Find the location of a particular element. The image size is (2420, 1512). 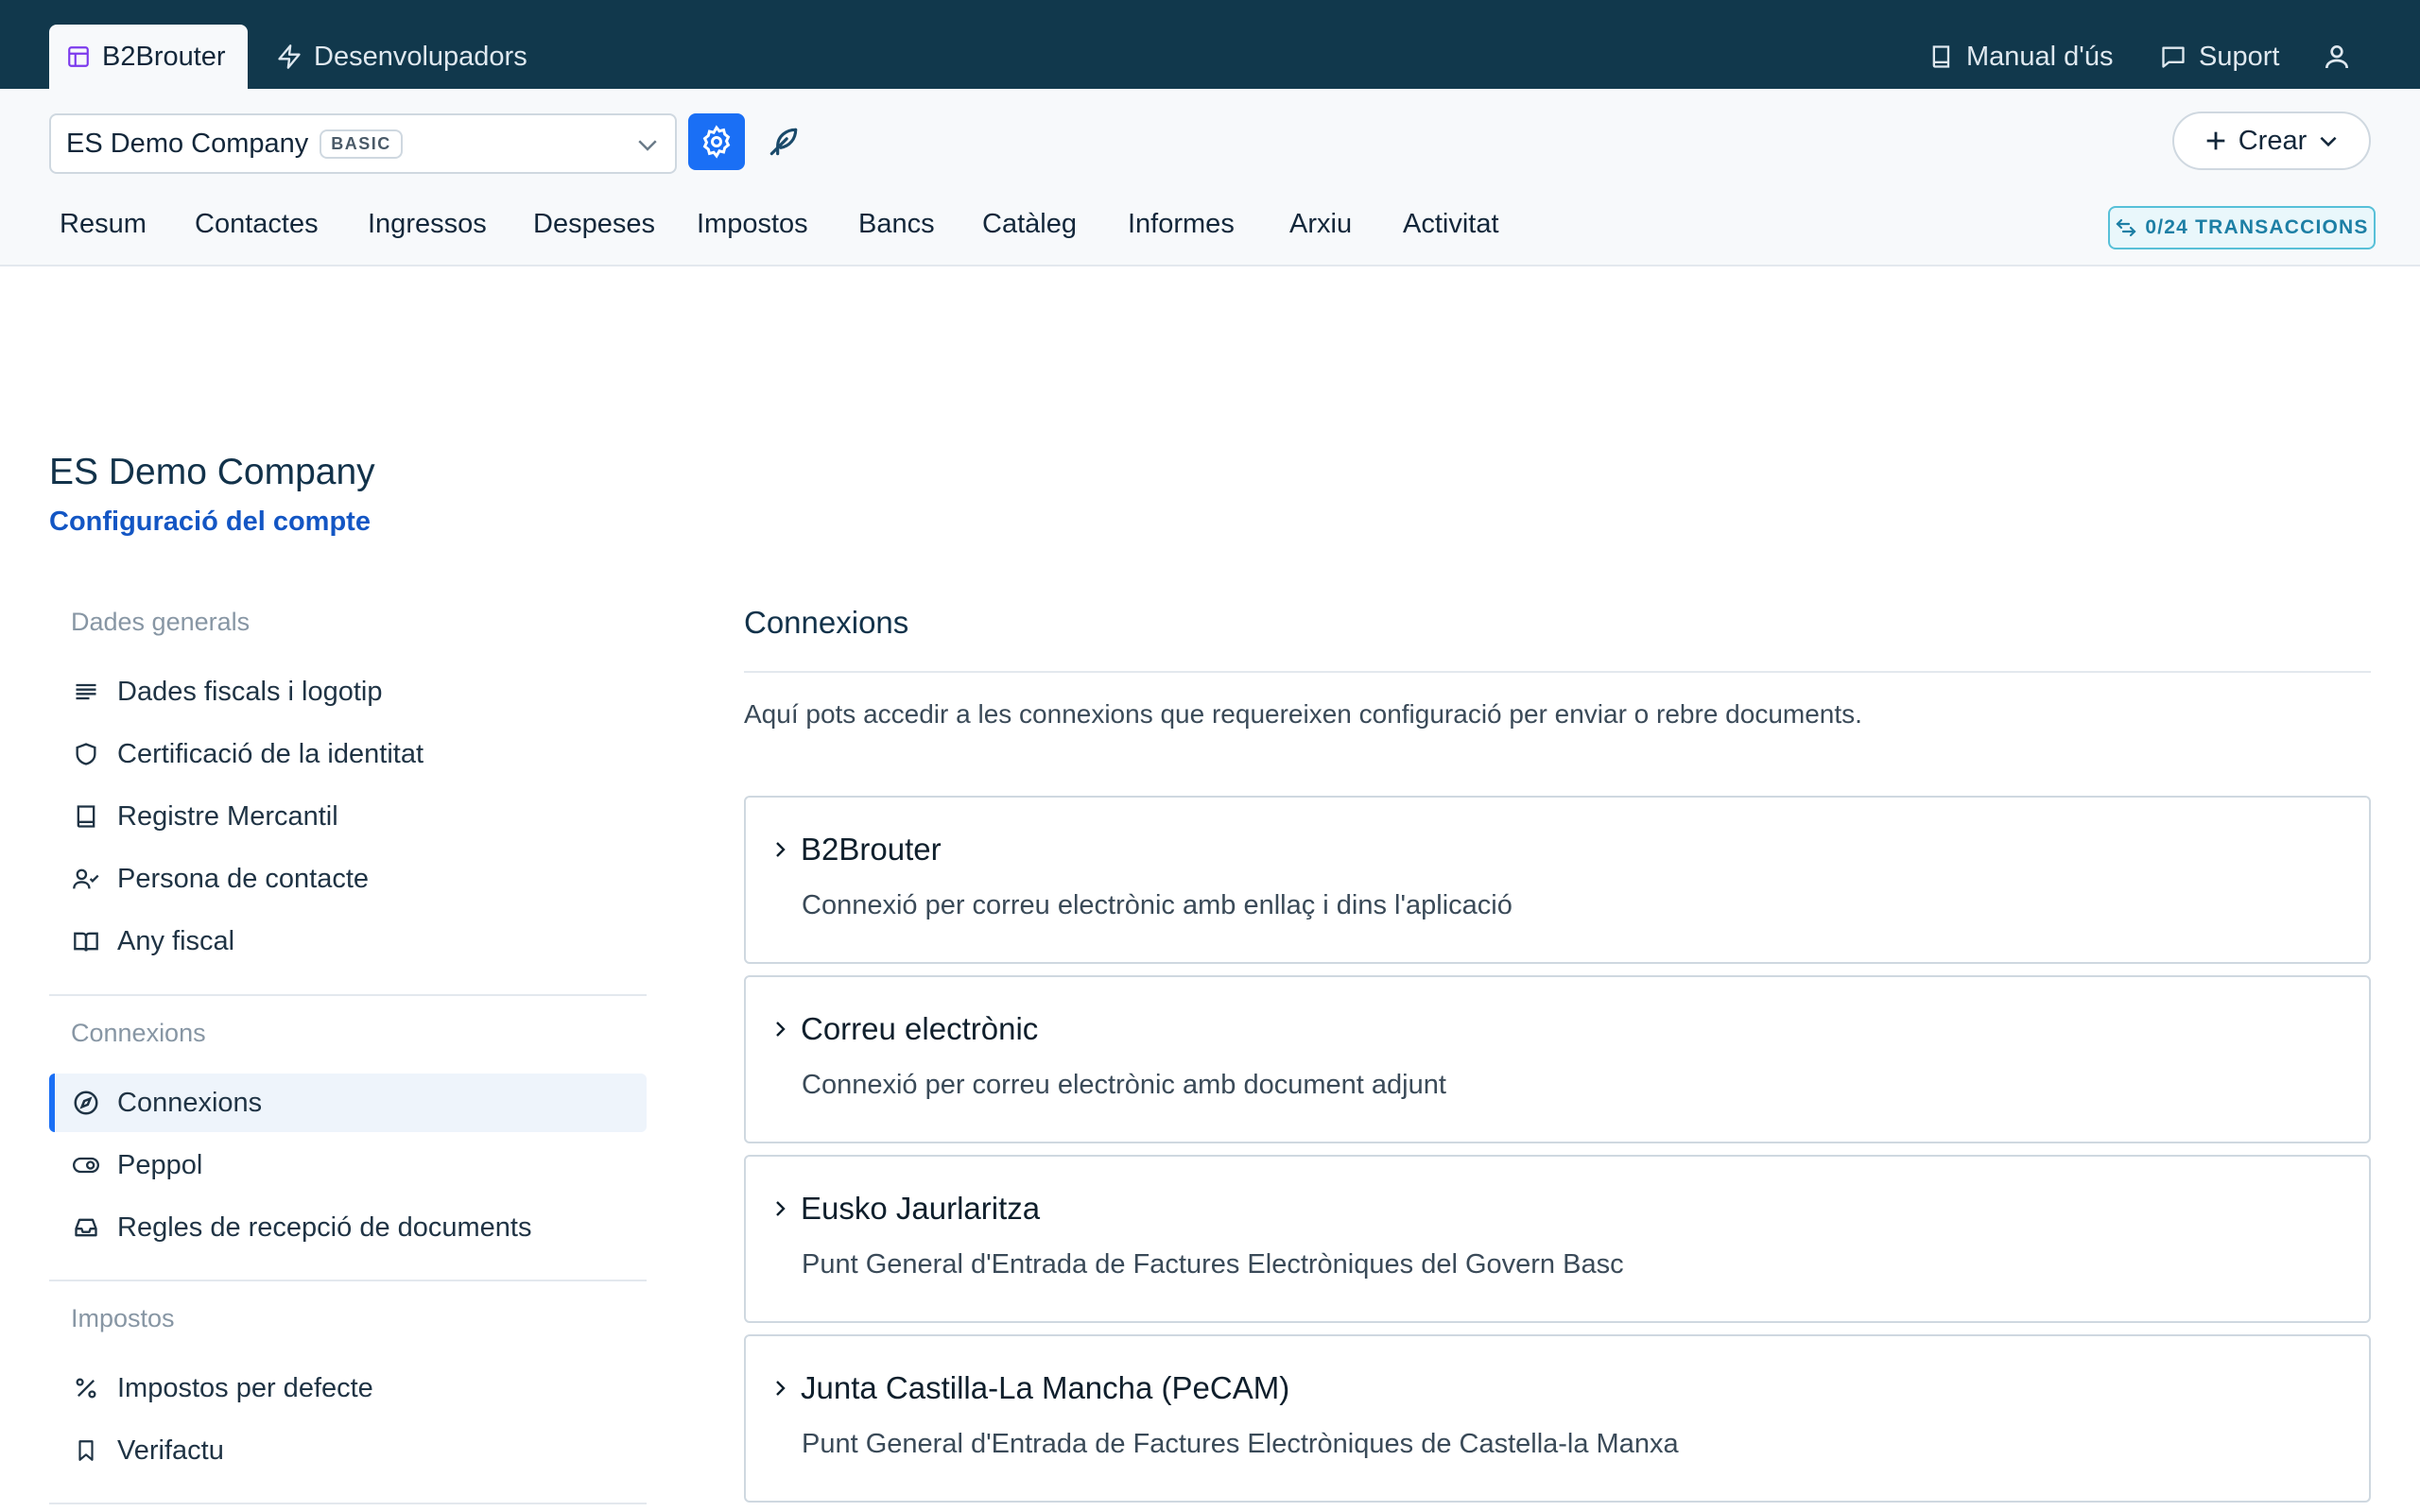

page-title: ES Demo Company is located at coordinates (212, 472).